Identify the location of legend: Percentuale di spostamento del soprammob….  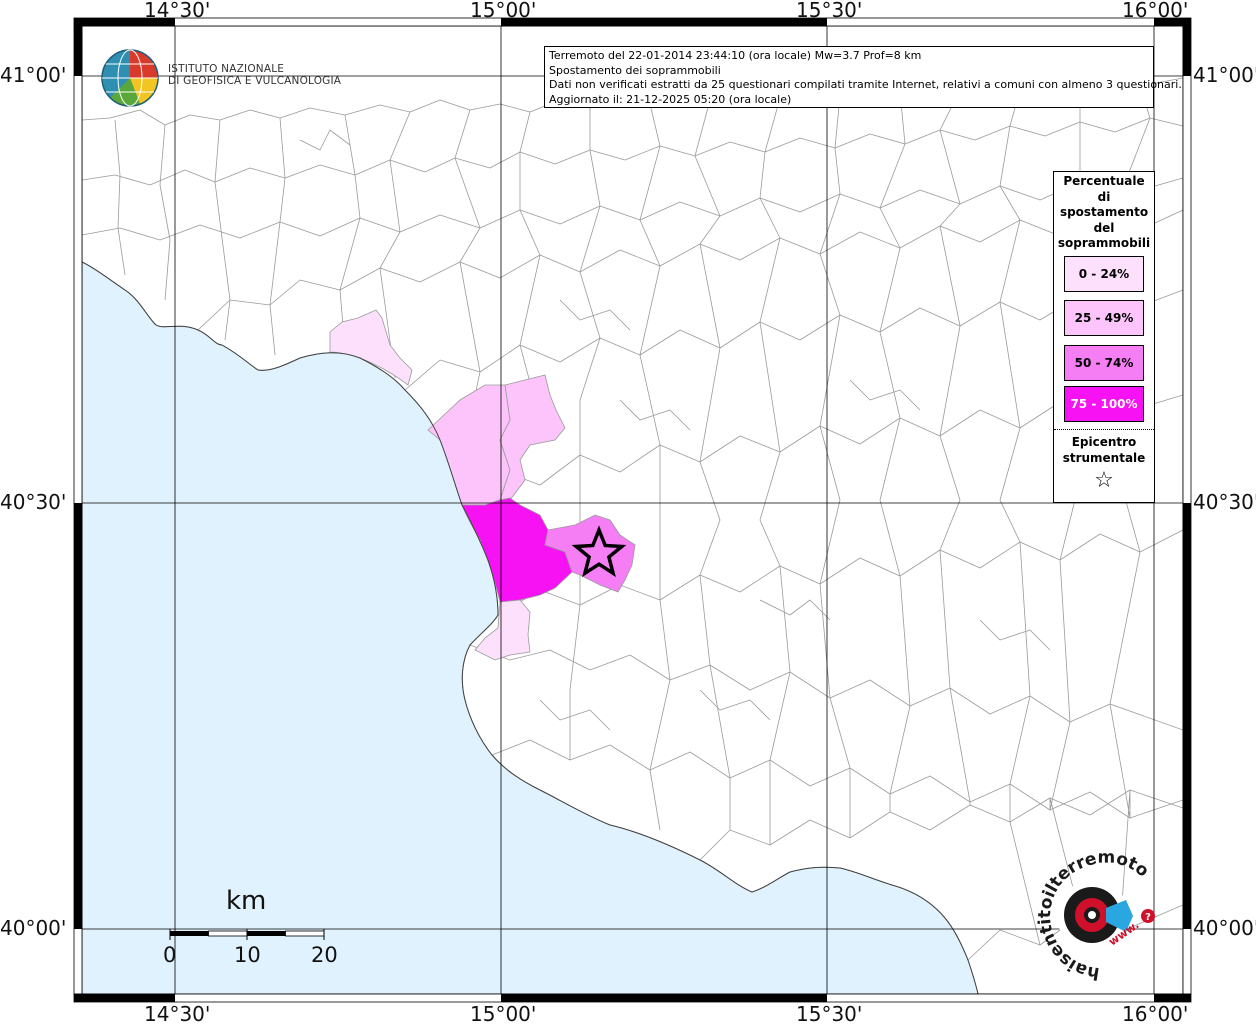
(1104, 337).